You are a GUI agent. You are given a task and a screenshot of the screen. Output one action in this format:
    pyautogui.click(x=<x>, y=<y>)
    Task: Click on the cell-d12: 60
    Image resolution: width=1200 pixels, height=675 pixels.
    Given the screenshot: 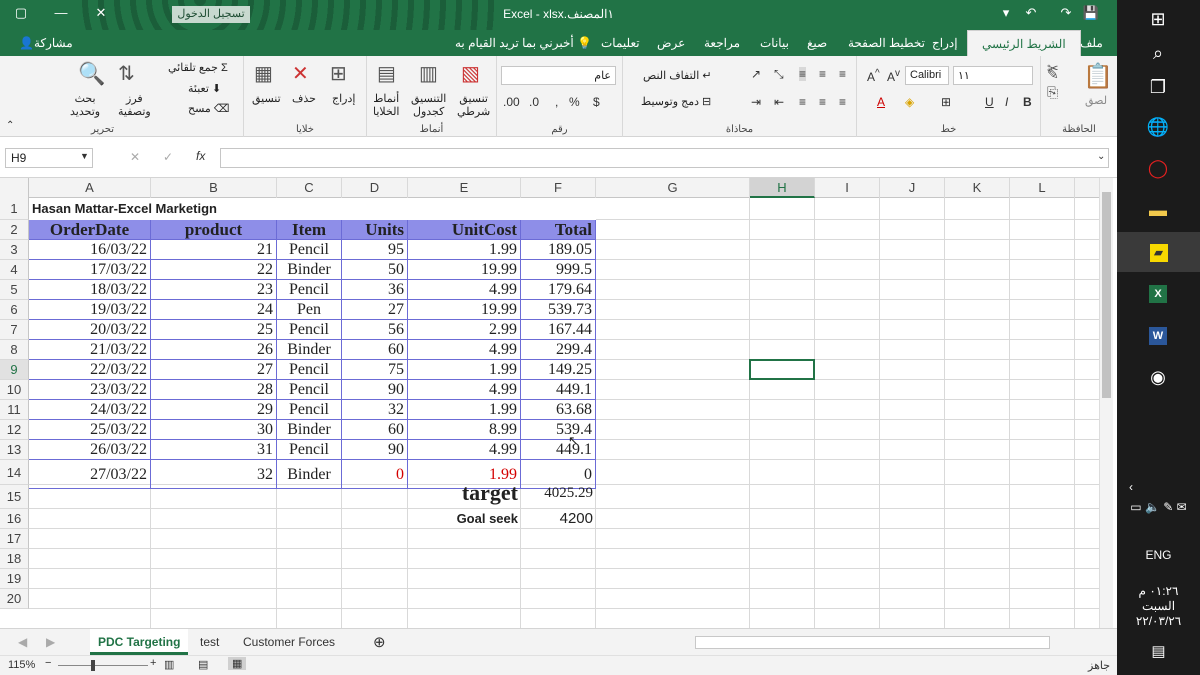 What is the action you would take?
    pyautogui.click(x=375, y=430)
    